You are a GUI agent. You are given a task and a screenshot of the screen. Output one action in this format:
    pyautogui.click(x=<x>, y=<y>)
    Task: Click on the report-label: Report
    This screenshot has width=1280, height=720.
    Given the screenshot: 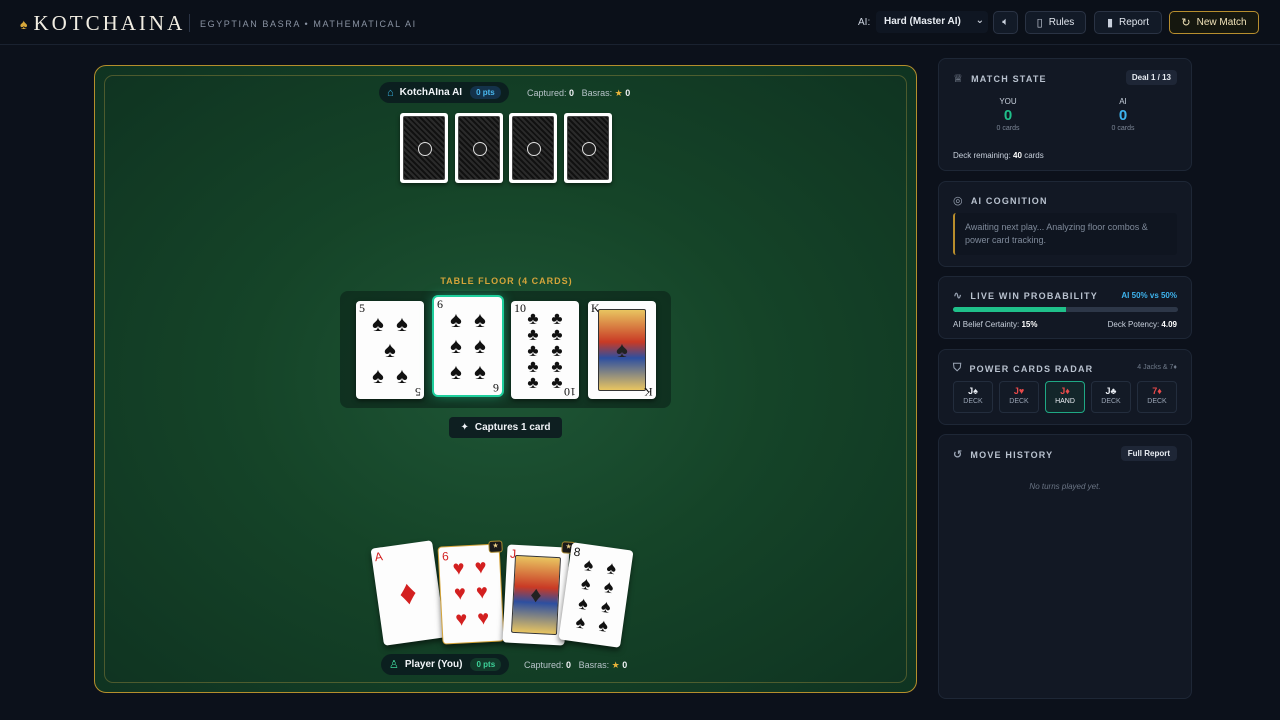 What is the action you would take?
    pyautogui.click(x=1134, y=22)
    